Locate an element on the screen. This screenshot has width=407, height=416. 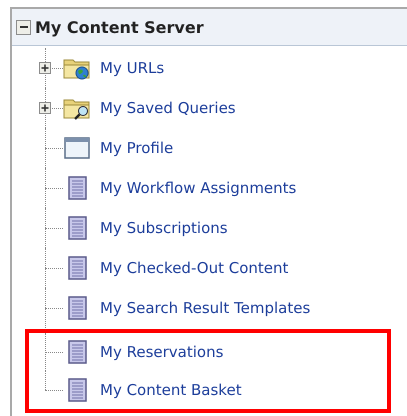
tree-item-label: My Profile is located at coordinates (137, 148).